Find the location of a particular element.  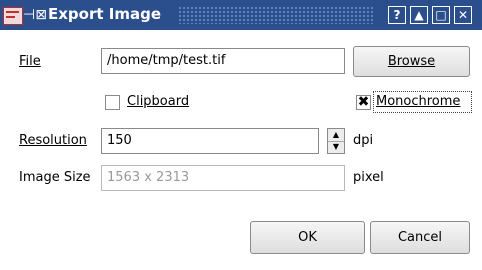

cancel-button: Cancel is located at coordinates (420, 237).